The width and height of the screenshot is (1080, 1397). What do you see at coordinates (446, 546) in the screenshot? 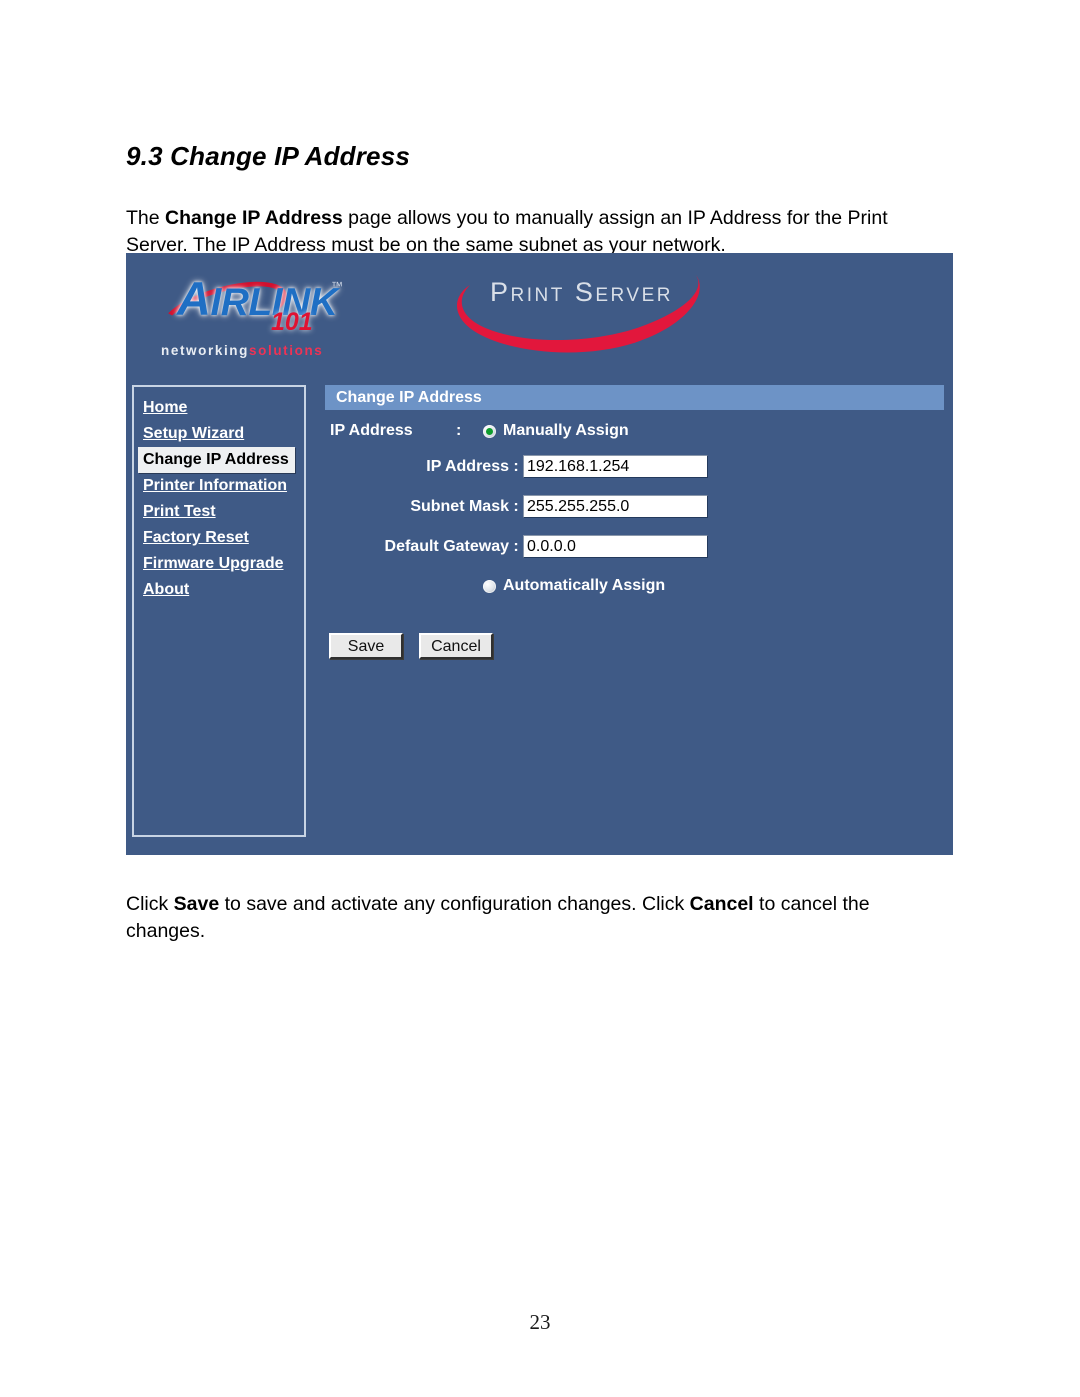
I see `field-default-gateway-label: Default Gateway` at bounding box center [446, 546].